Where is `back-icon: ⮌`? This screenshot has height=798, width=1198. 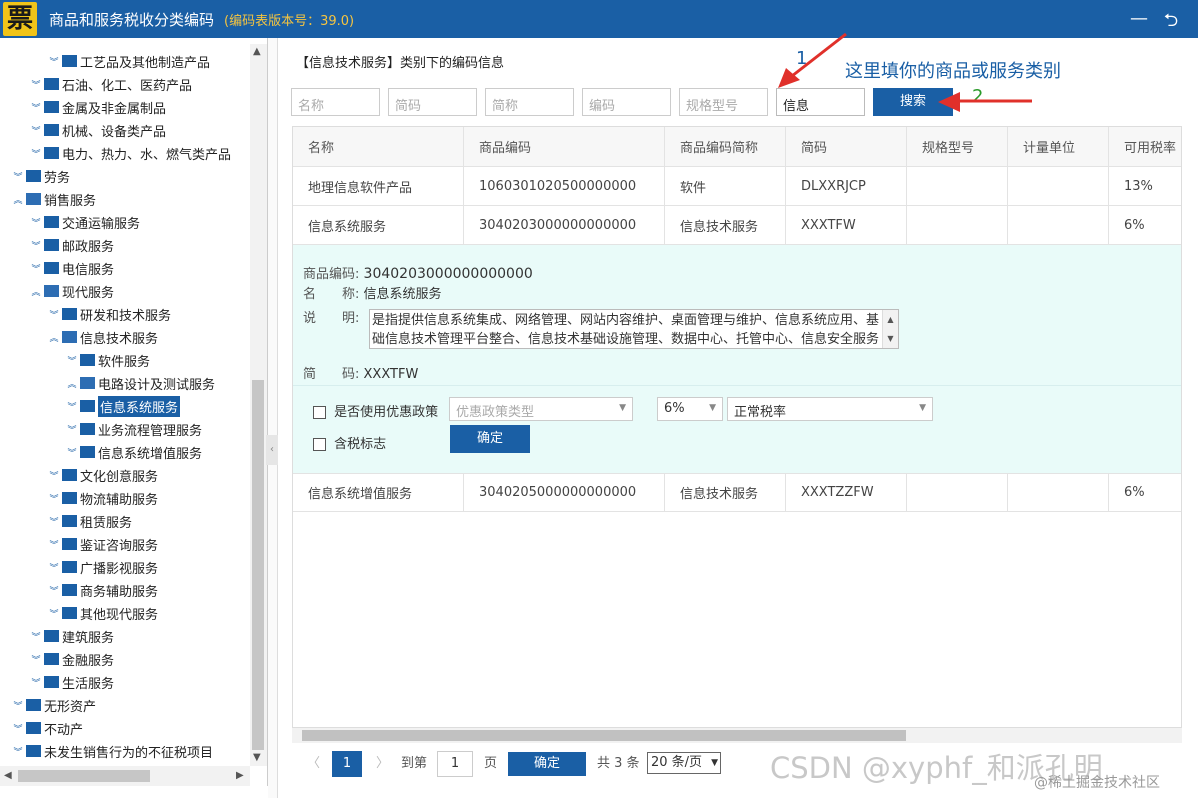 back-icon: ⮌ is located at coordinates (1171, 23).